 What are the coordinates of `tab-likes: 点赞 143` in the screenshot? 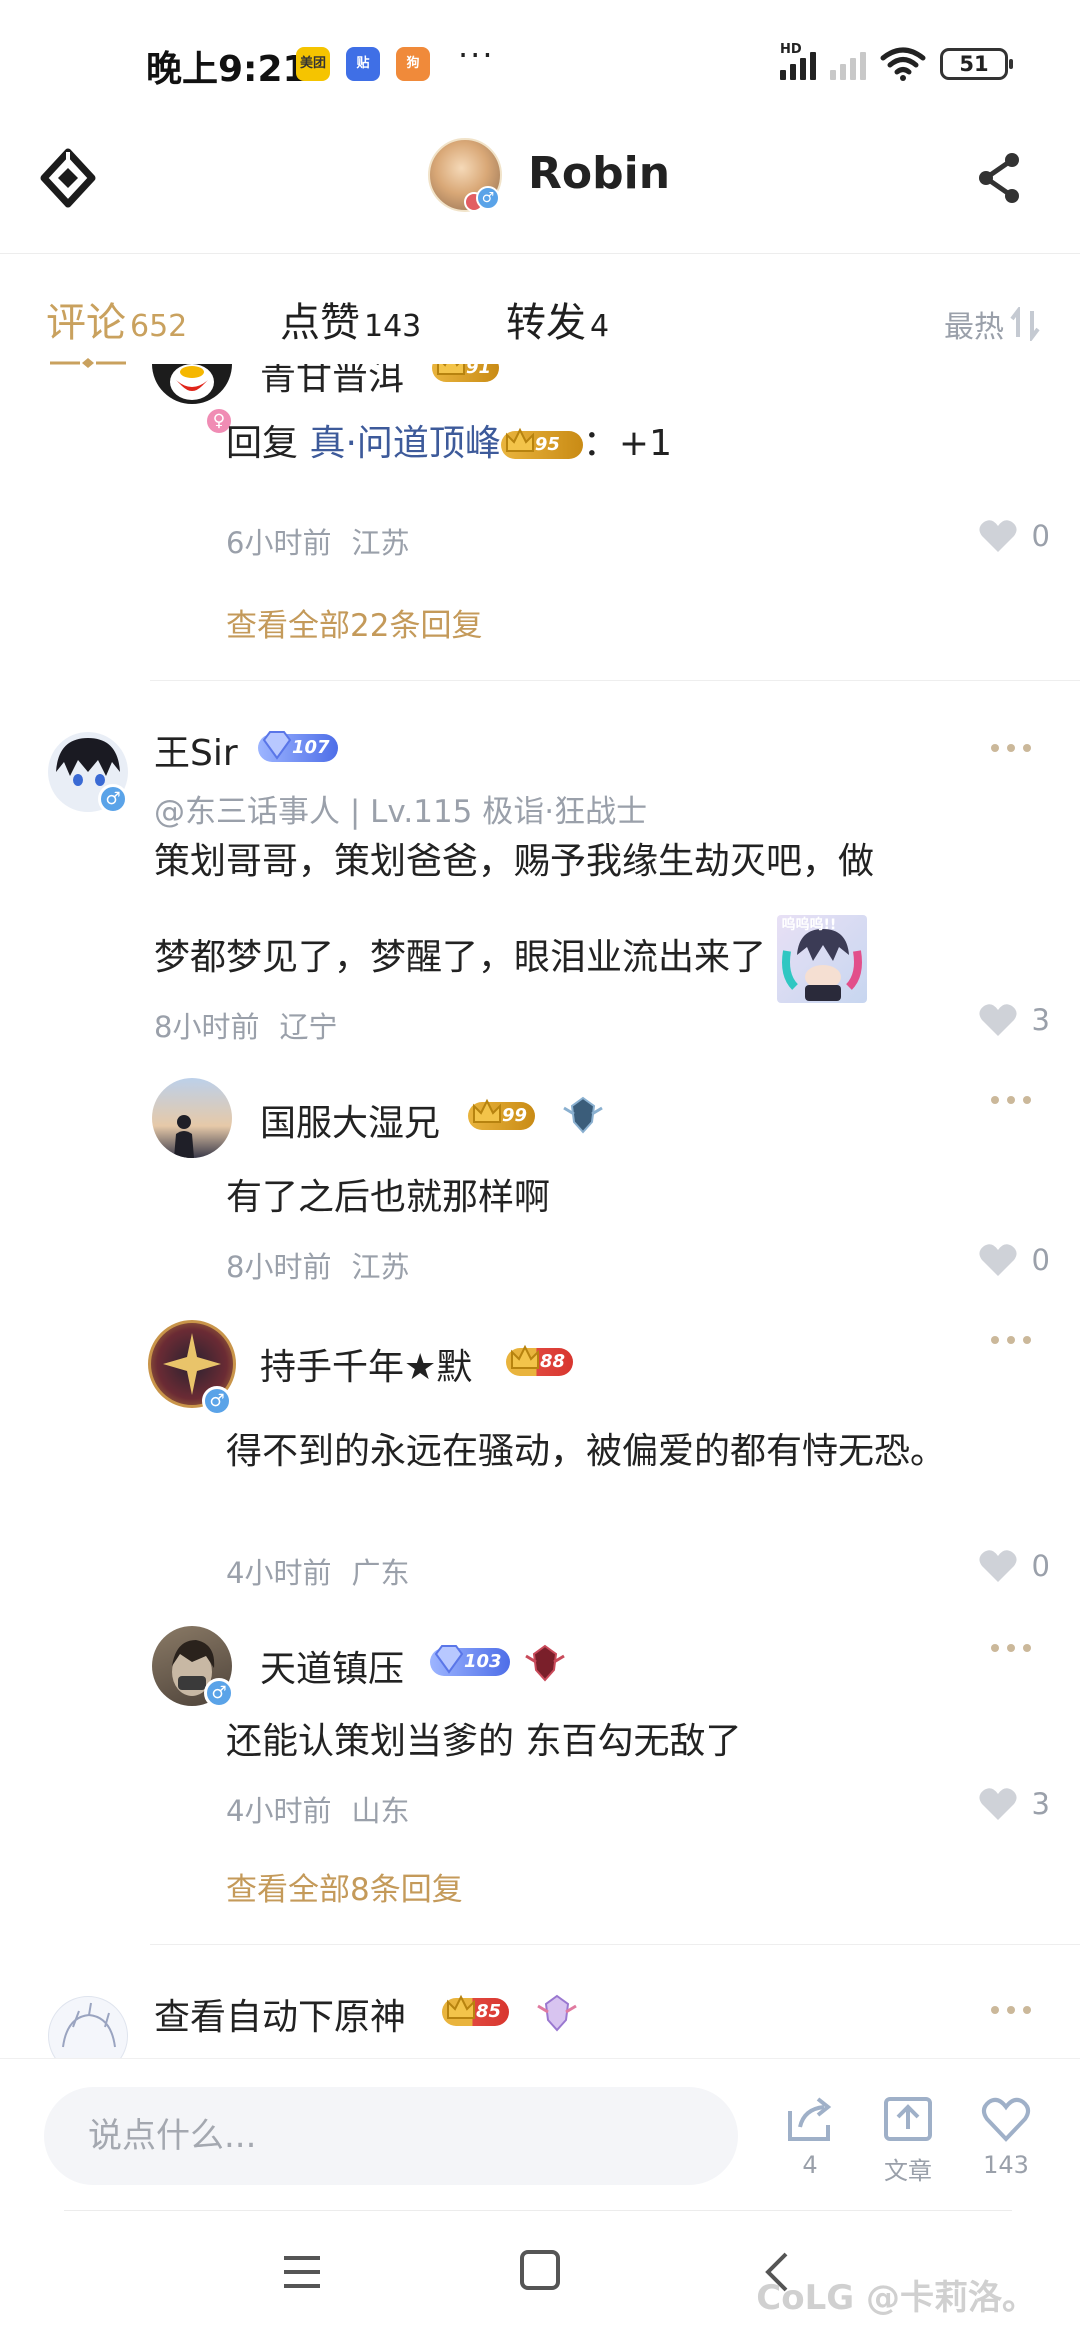 It's located at (350, 319).